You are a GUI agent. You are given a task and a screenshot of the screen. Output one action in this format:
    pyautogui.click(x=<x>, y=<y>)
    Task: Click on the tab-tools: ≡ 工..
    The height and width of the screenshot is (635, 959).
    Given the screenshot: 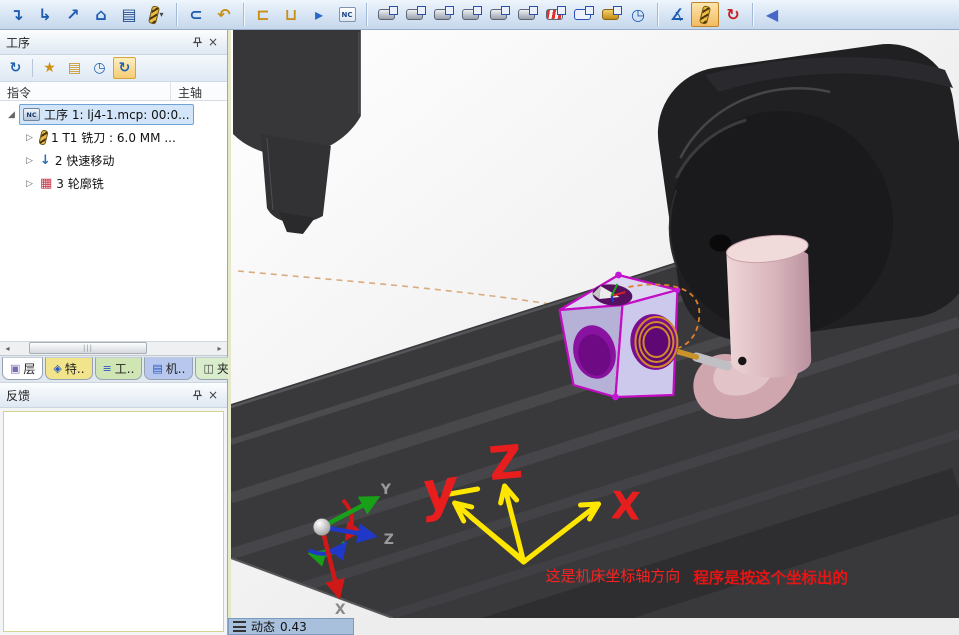 What is the action you would take?
    pyautogui.click(x=118, y=368)
    